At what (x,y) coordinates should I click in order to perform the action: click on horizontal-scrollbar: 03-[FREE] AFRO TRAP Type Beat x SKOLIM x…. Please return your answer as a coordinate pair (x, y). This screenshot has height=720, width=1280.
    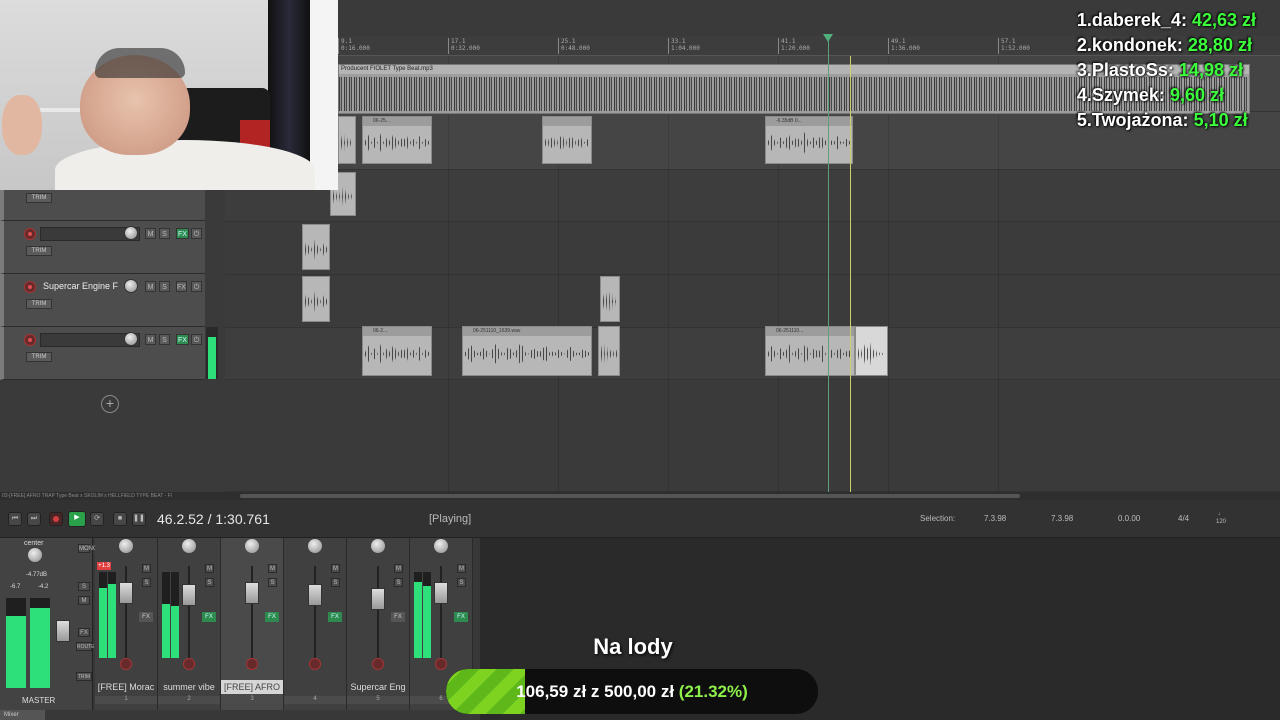
    Looking at the image, I should click on (640, 496).